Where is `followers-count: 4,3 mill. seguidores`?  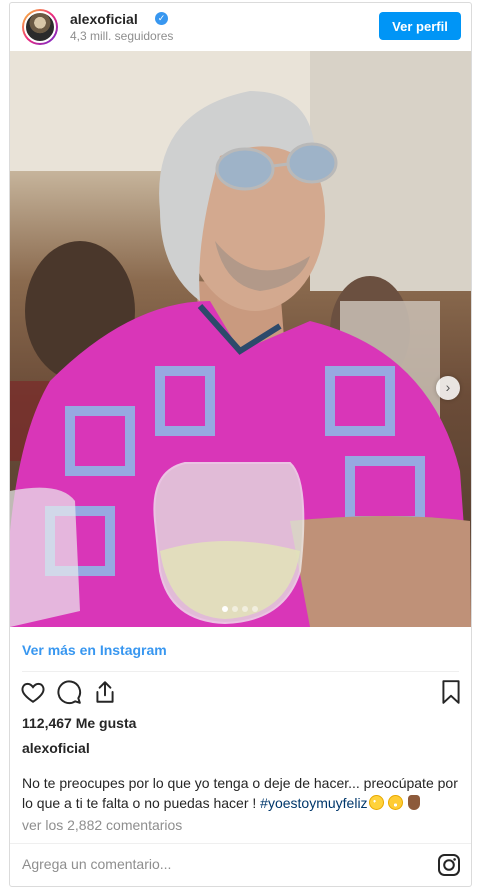 followers-count: 4,3 mill. seguidores is located at coordinates (122, 36).